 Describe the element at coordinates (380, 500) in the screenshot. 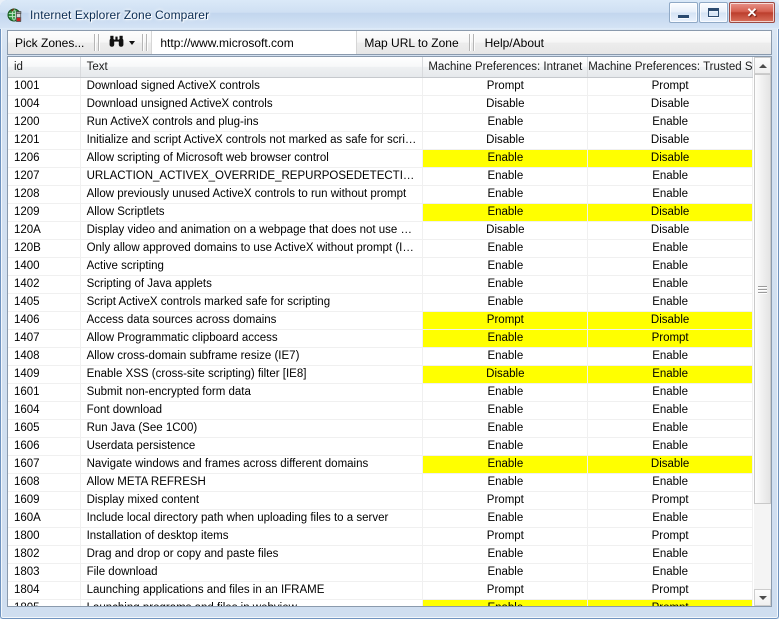

I see `table-row: 1609 Display mixed content Prompt Prompt` at that location.